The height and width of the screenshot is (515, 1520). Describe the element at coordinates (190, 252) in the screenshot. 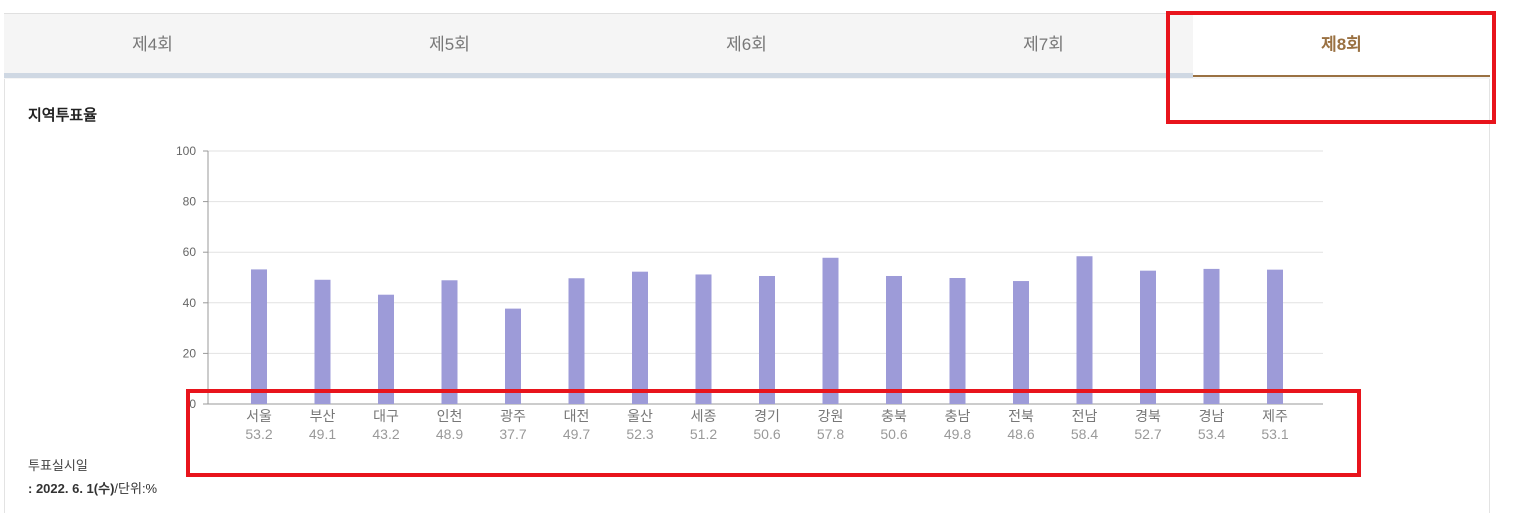

I see `y-tick-label: 60` at that location.